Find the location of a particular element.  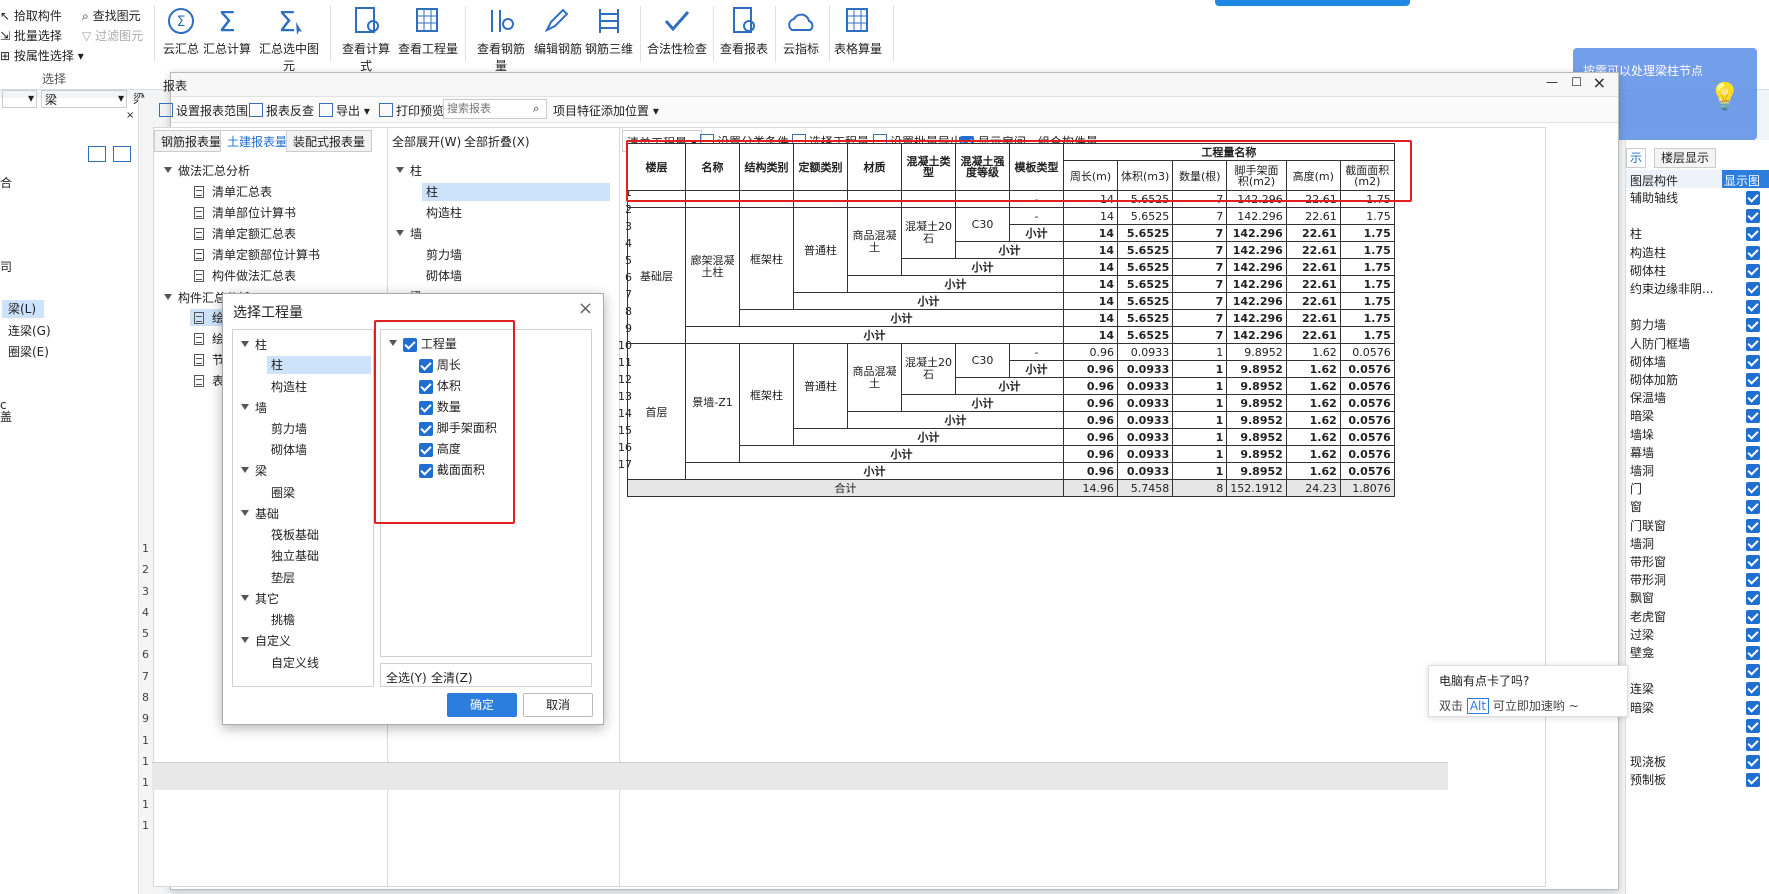

report-search-input is located at coordinates (495, 109).